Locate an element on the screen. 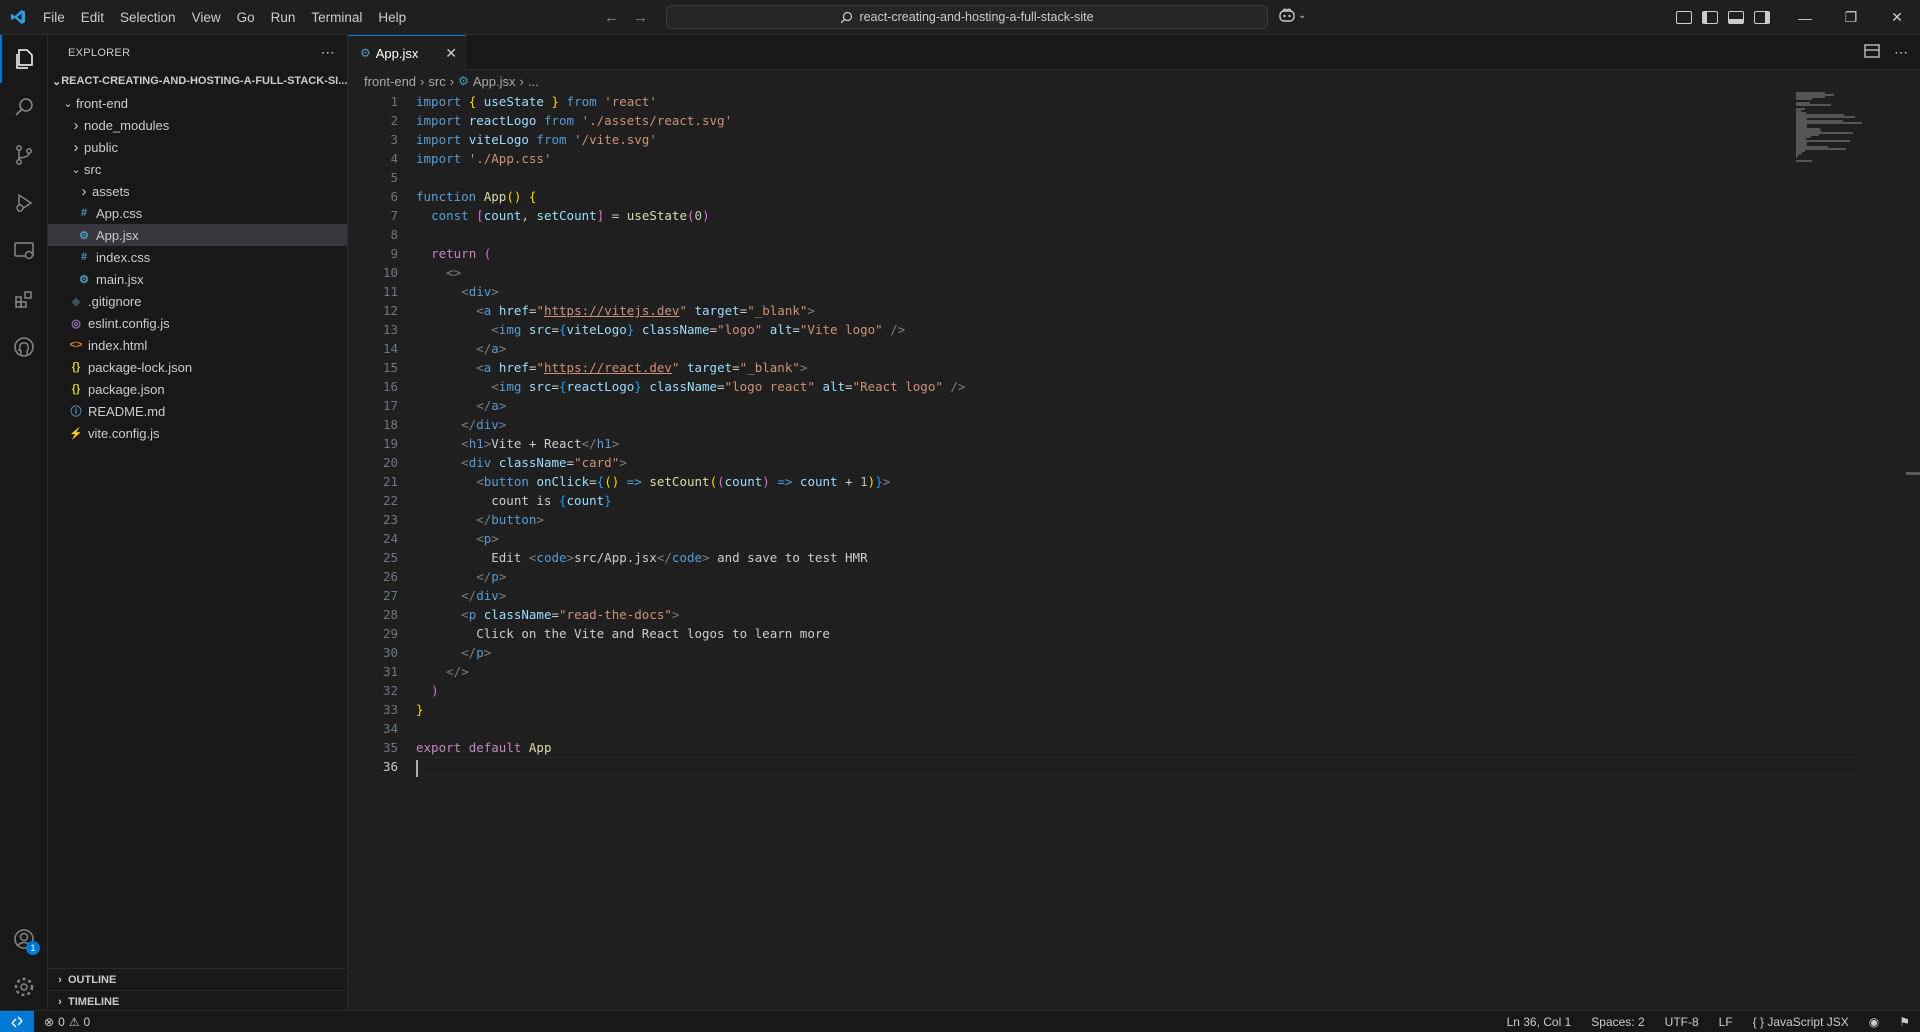 This screenshot has width=1920, height=1032. code-line: const [count, setCount] = useState(0) is located at coordinates (1136, 215).